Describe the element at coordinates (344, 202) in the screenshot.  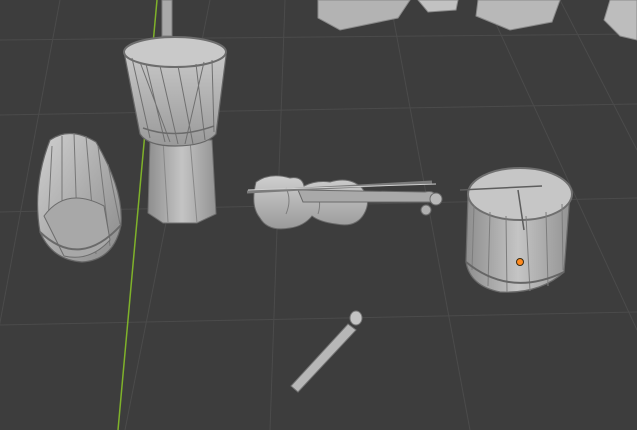
I see `violin` at that location.